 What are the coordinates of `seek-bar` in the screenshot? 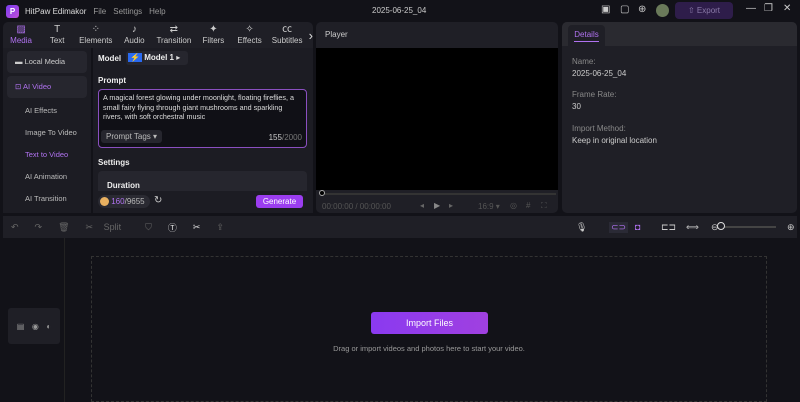 It's located at (439, 194).